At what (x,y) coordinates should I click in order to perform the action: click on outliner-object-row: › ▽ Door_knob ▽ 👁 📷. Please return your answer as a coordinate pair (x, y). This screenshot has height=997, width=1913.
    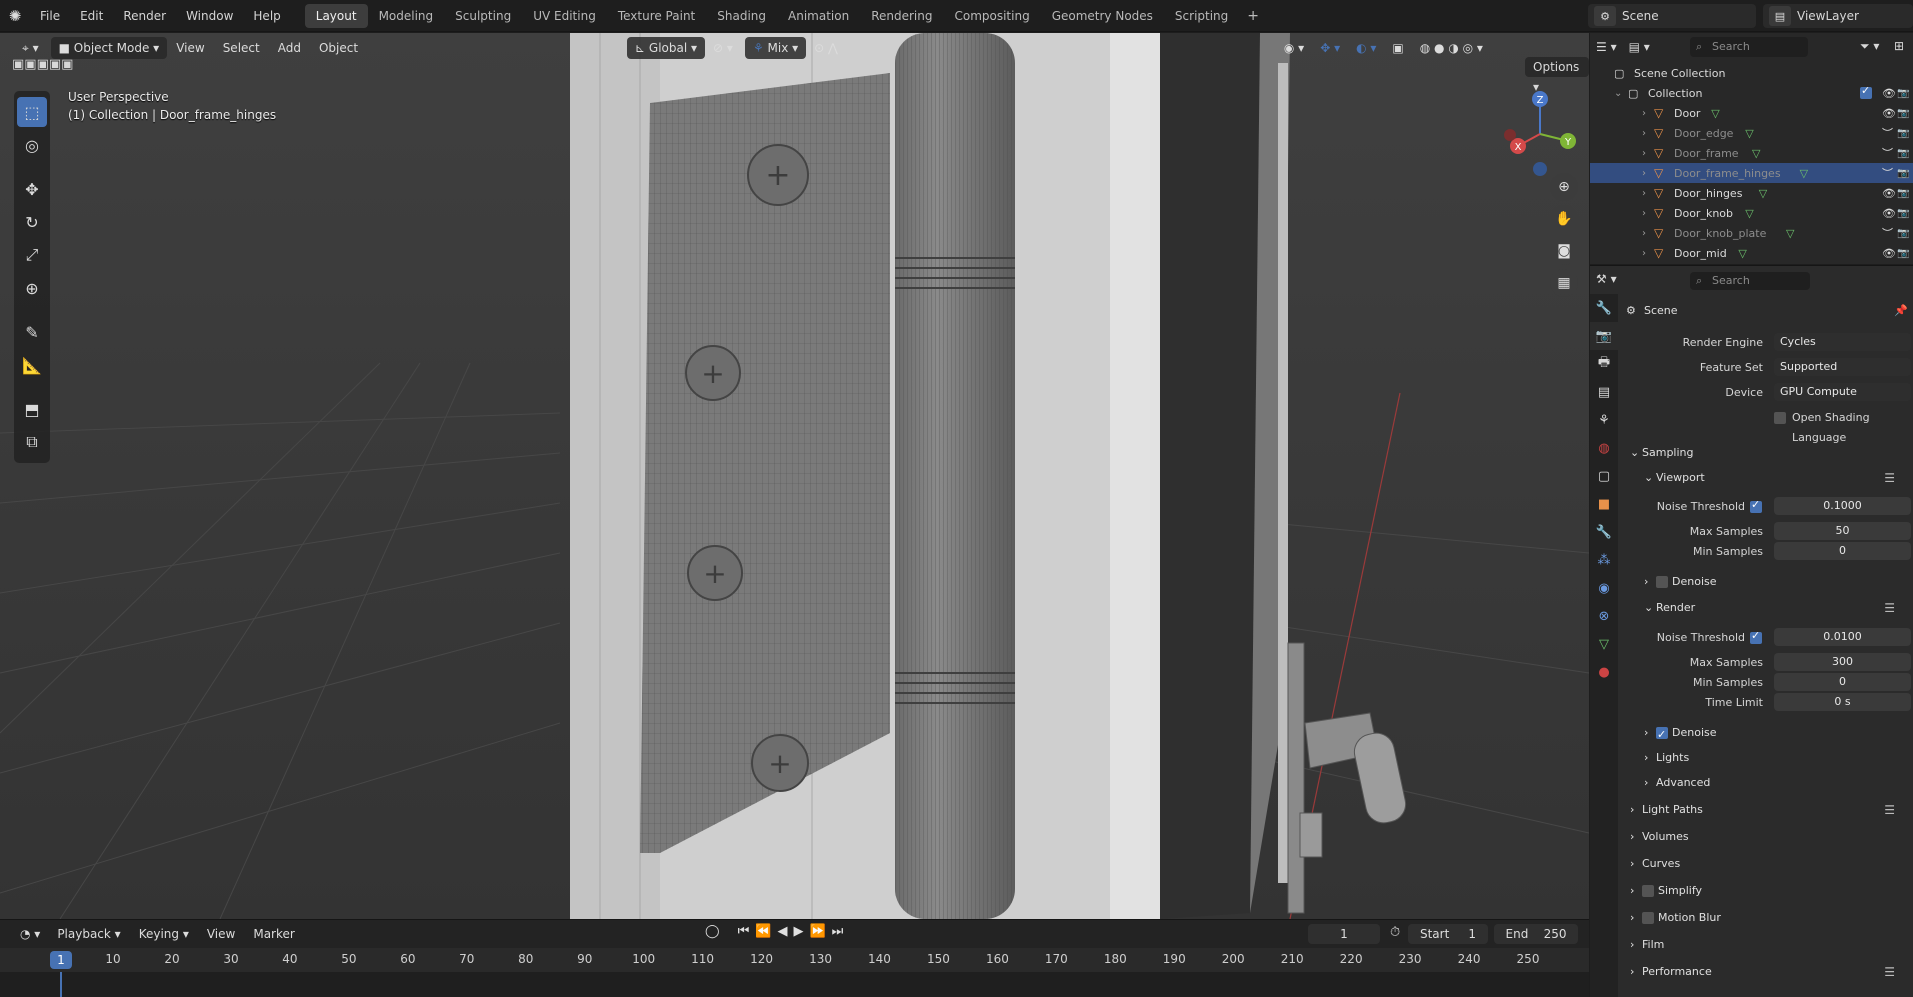
    Looking at the image, I should click on (1751, 213).